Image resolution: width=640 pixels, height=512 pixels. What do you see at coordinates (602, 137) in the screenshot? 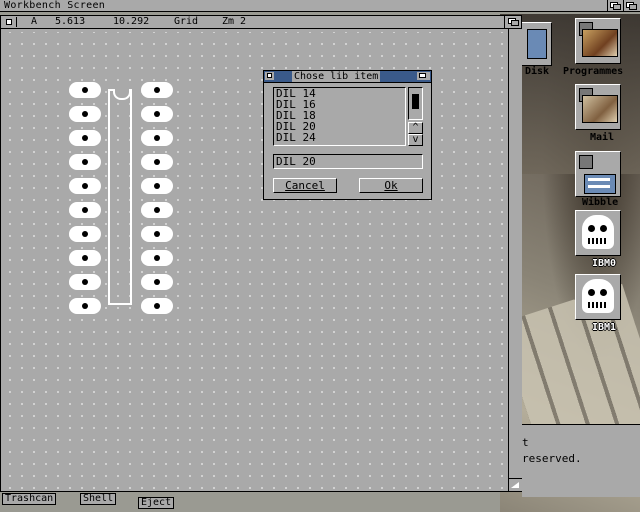
I see `icon-label-mail: Mail` at bounding box center [602, 137].